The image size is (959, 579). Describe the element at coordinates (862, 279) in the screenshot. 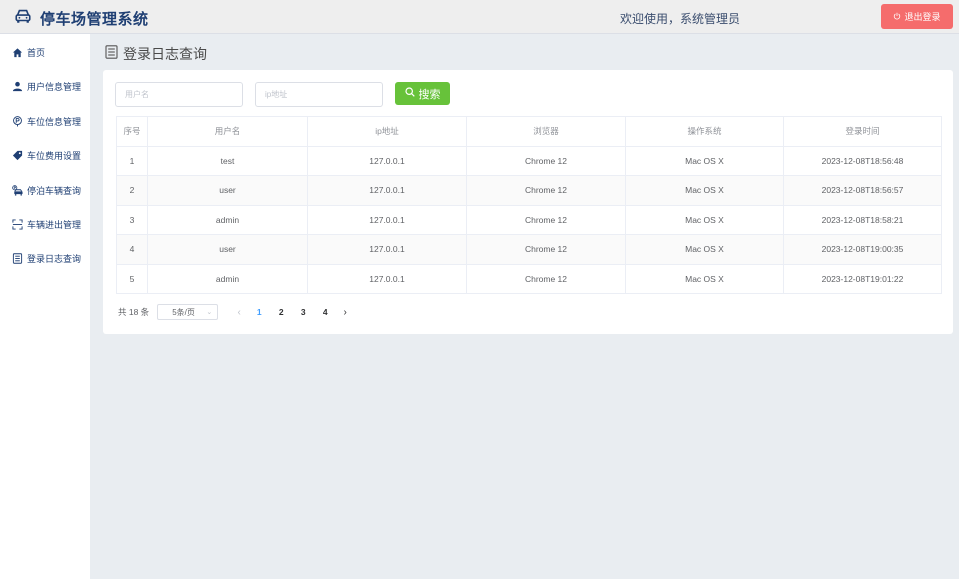

I see `cell-login-time: 2023-12-08T19:01:22` at that location.